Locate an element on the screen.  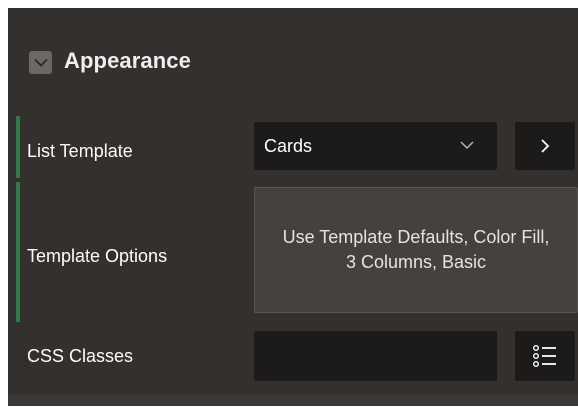
css-classes-list-button is located at coordinates (545, 356).